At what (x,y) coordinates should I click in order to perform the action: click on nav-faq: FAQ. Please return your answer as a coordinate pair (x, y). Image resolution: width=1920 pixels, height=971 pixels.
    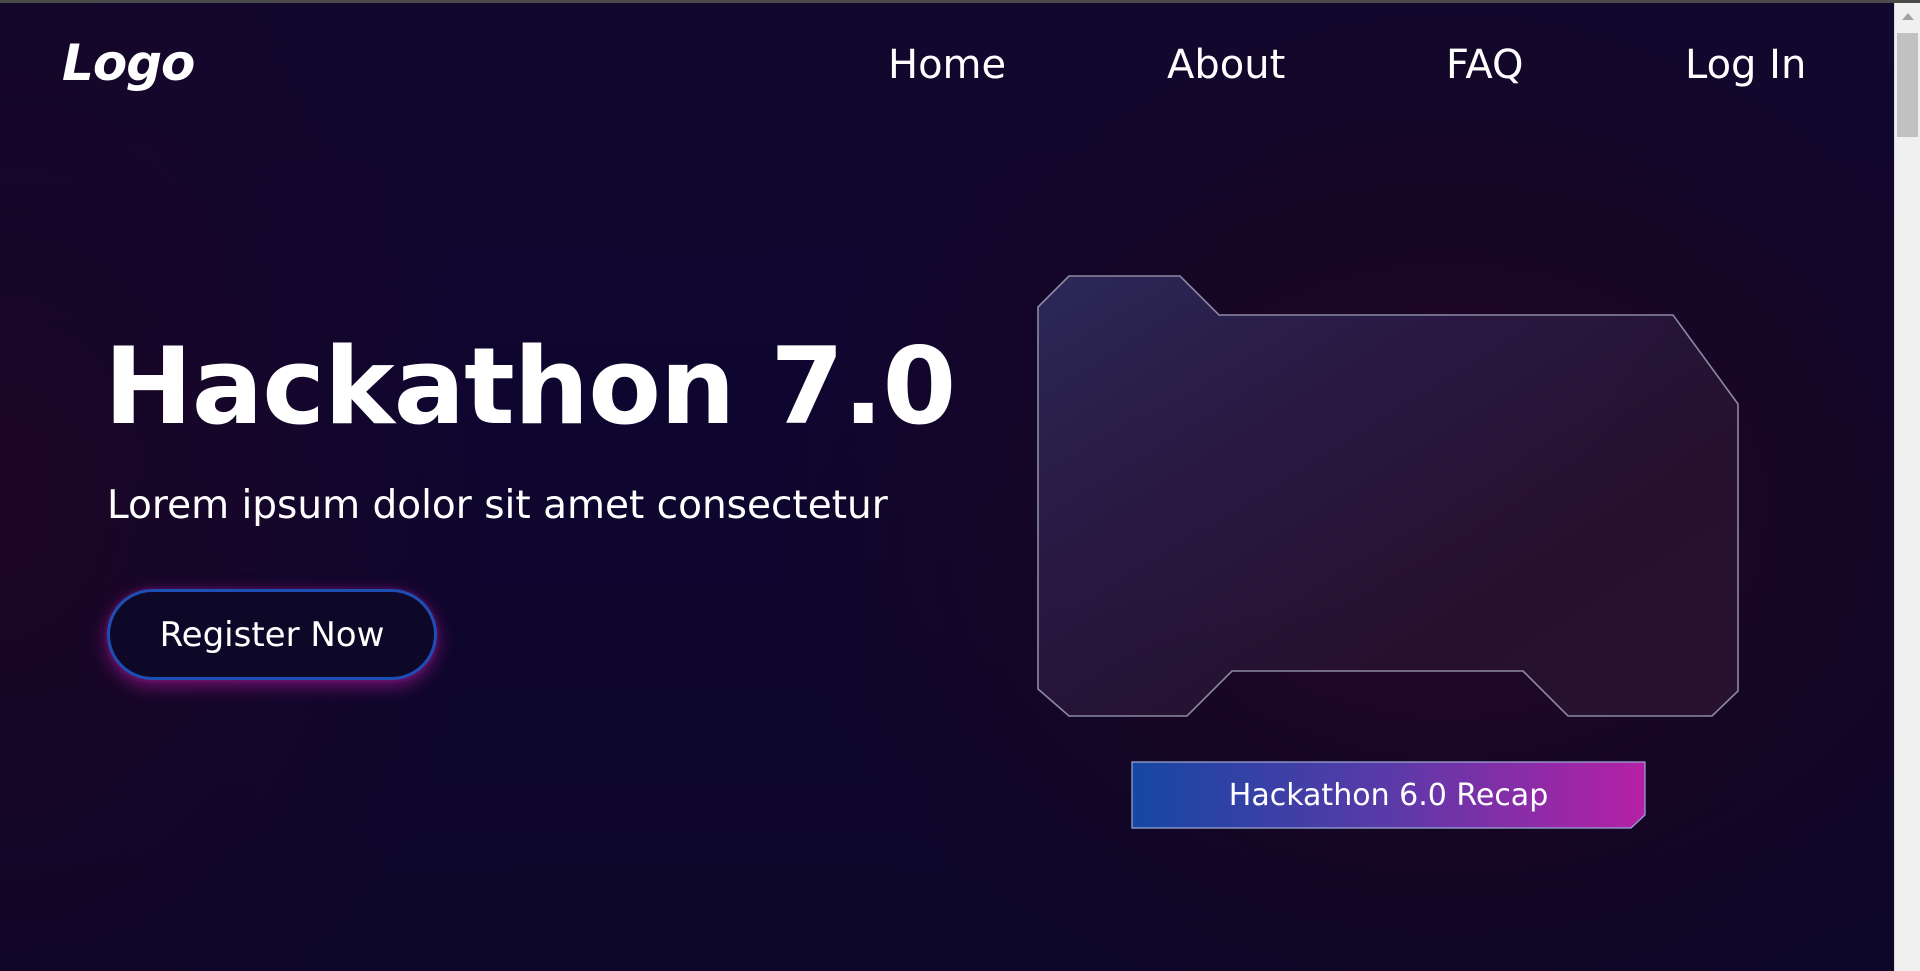
    Looking at the image, I should click on (1484, 65).